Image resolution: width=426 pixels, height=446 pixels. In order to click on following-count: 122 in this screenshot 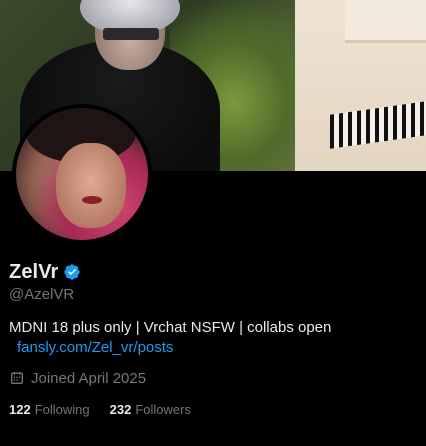, I will do `click(20, 409)`.